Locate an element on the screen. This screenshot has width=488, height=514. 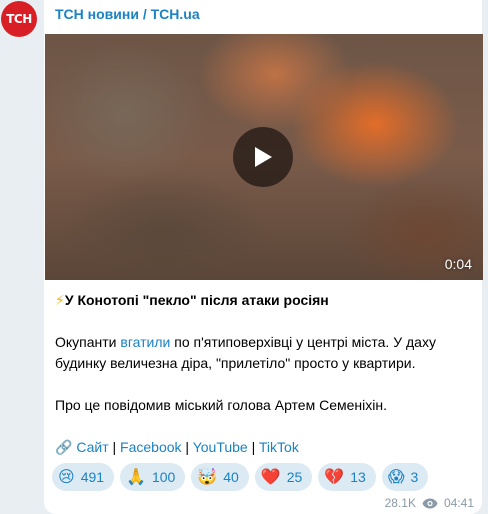
post-links: 🔗 Сайт | Facebook | YouTube | TikTok is located at coordinates (177, 448).